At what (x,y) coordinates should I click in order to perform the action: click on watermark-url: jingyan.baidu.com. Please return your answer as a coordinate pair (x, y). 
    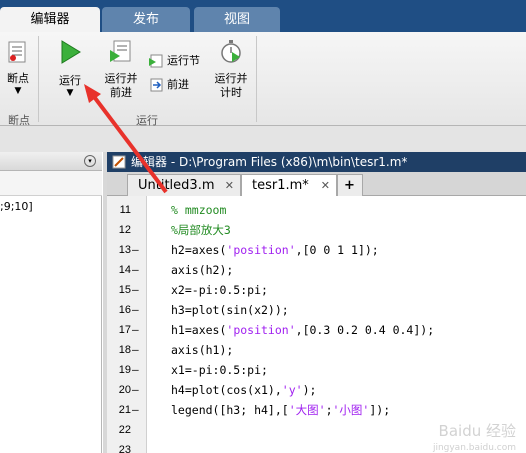
    Looking at the image, I should click on (474, 448).